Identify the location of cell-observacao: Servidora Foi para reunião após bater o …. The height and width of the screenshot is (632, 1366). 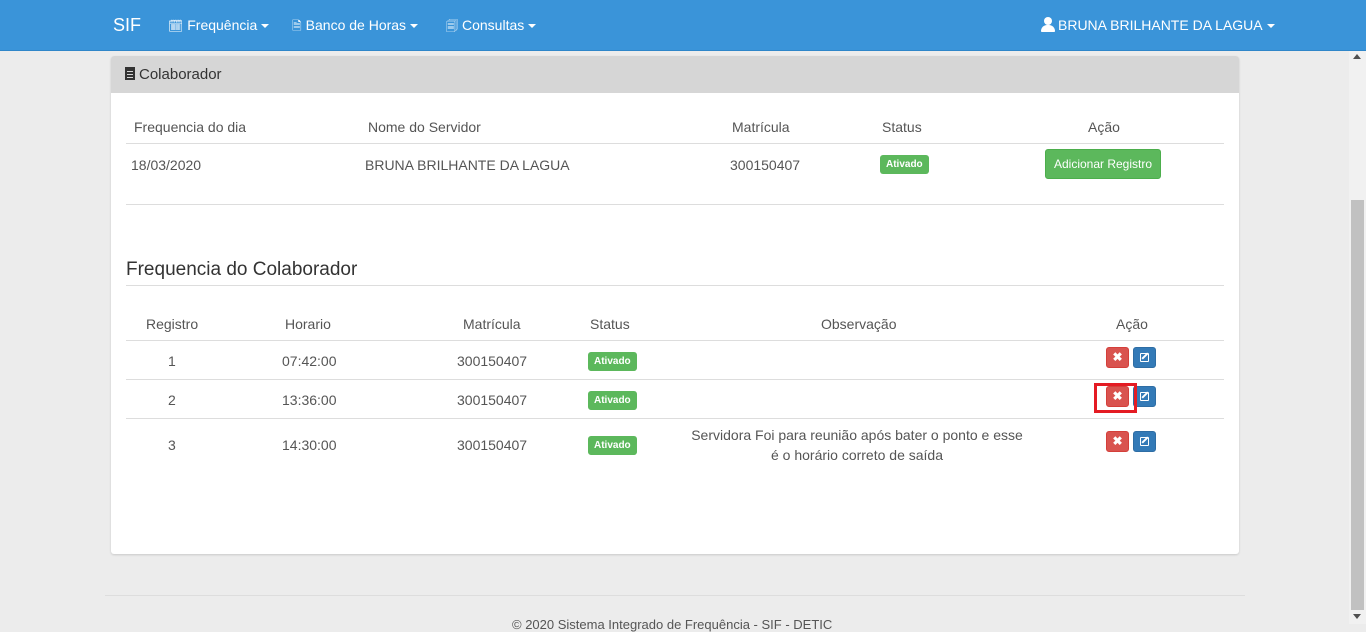
(857, 445).